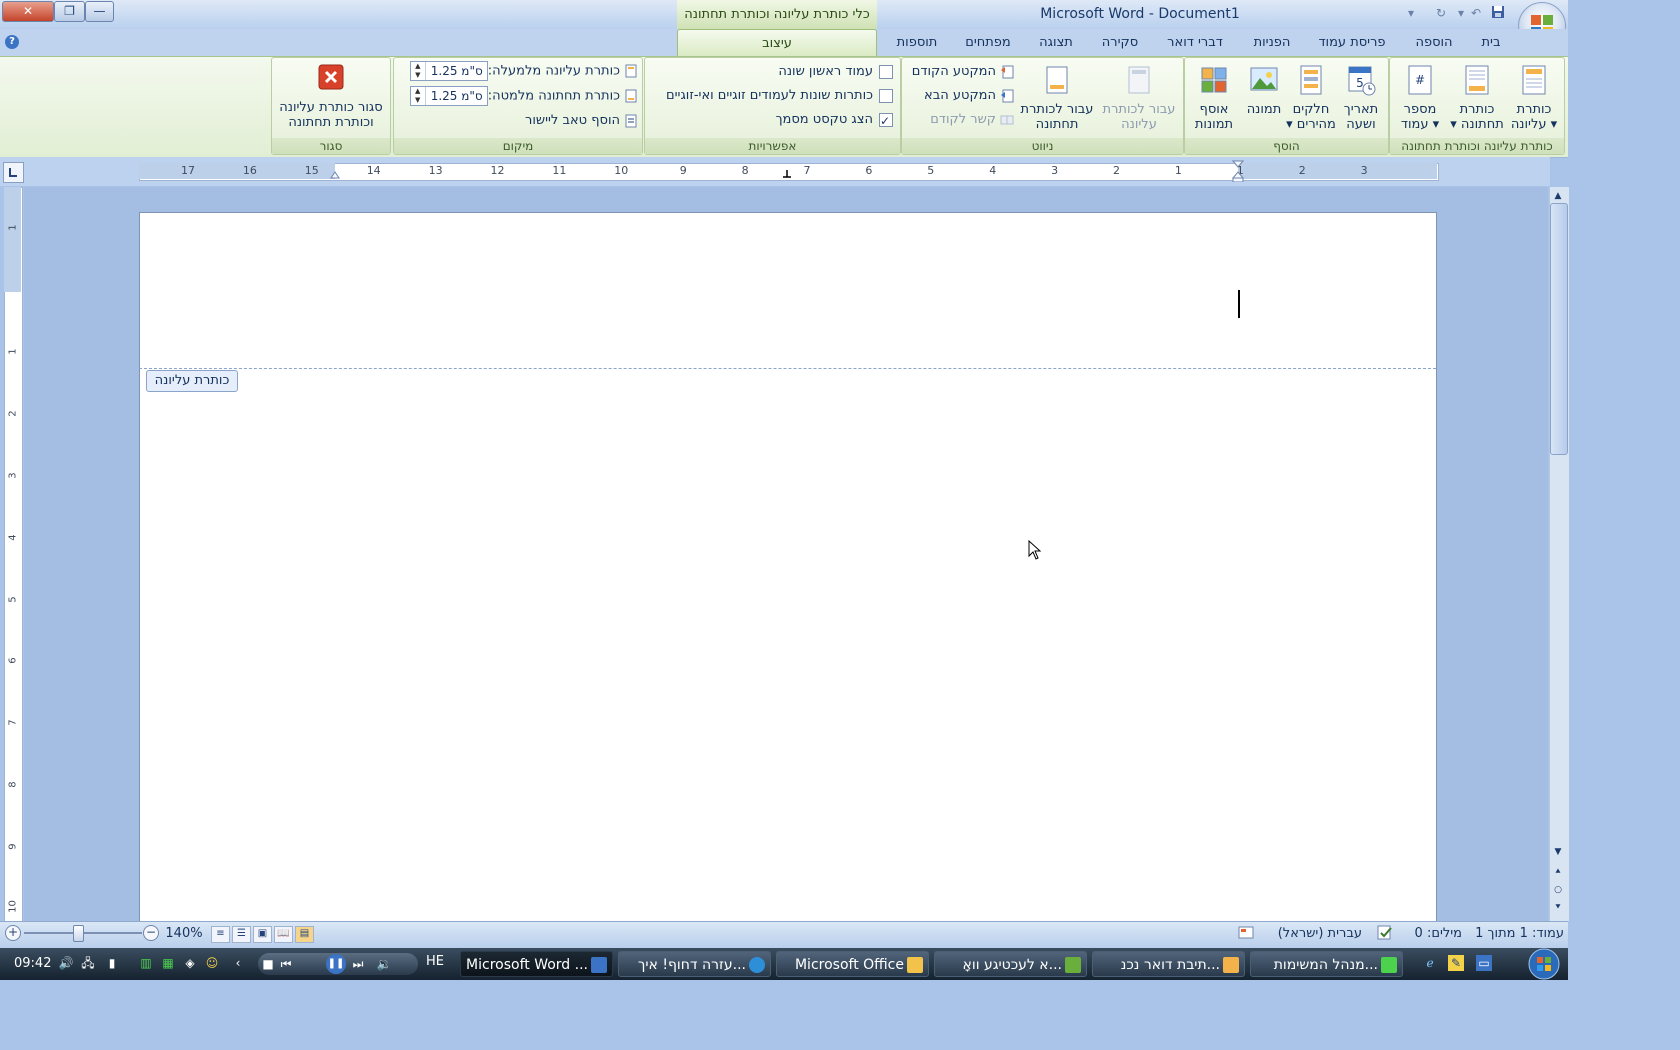 The width and height of the screenshot is (1680, 1050). I want to click on power-icon: ▮, so click(112, 963).